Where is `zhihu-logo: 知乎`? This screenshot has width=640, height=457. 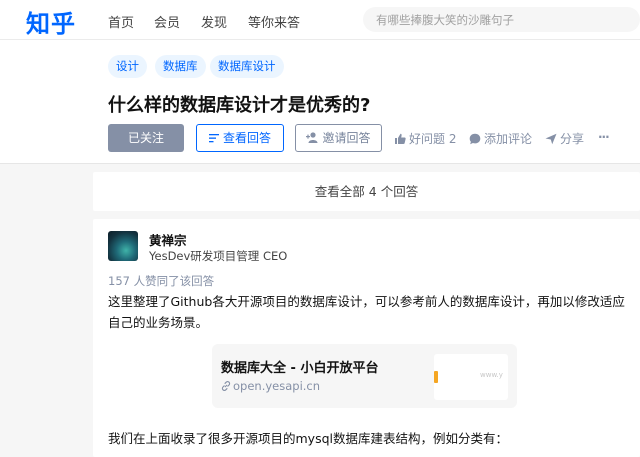
zhihu-logo: 知乎 is located at coordinates (51, 21).